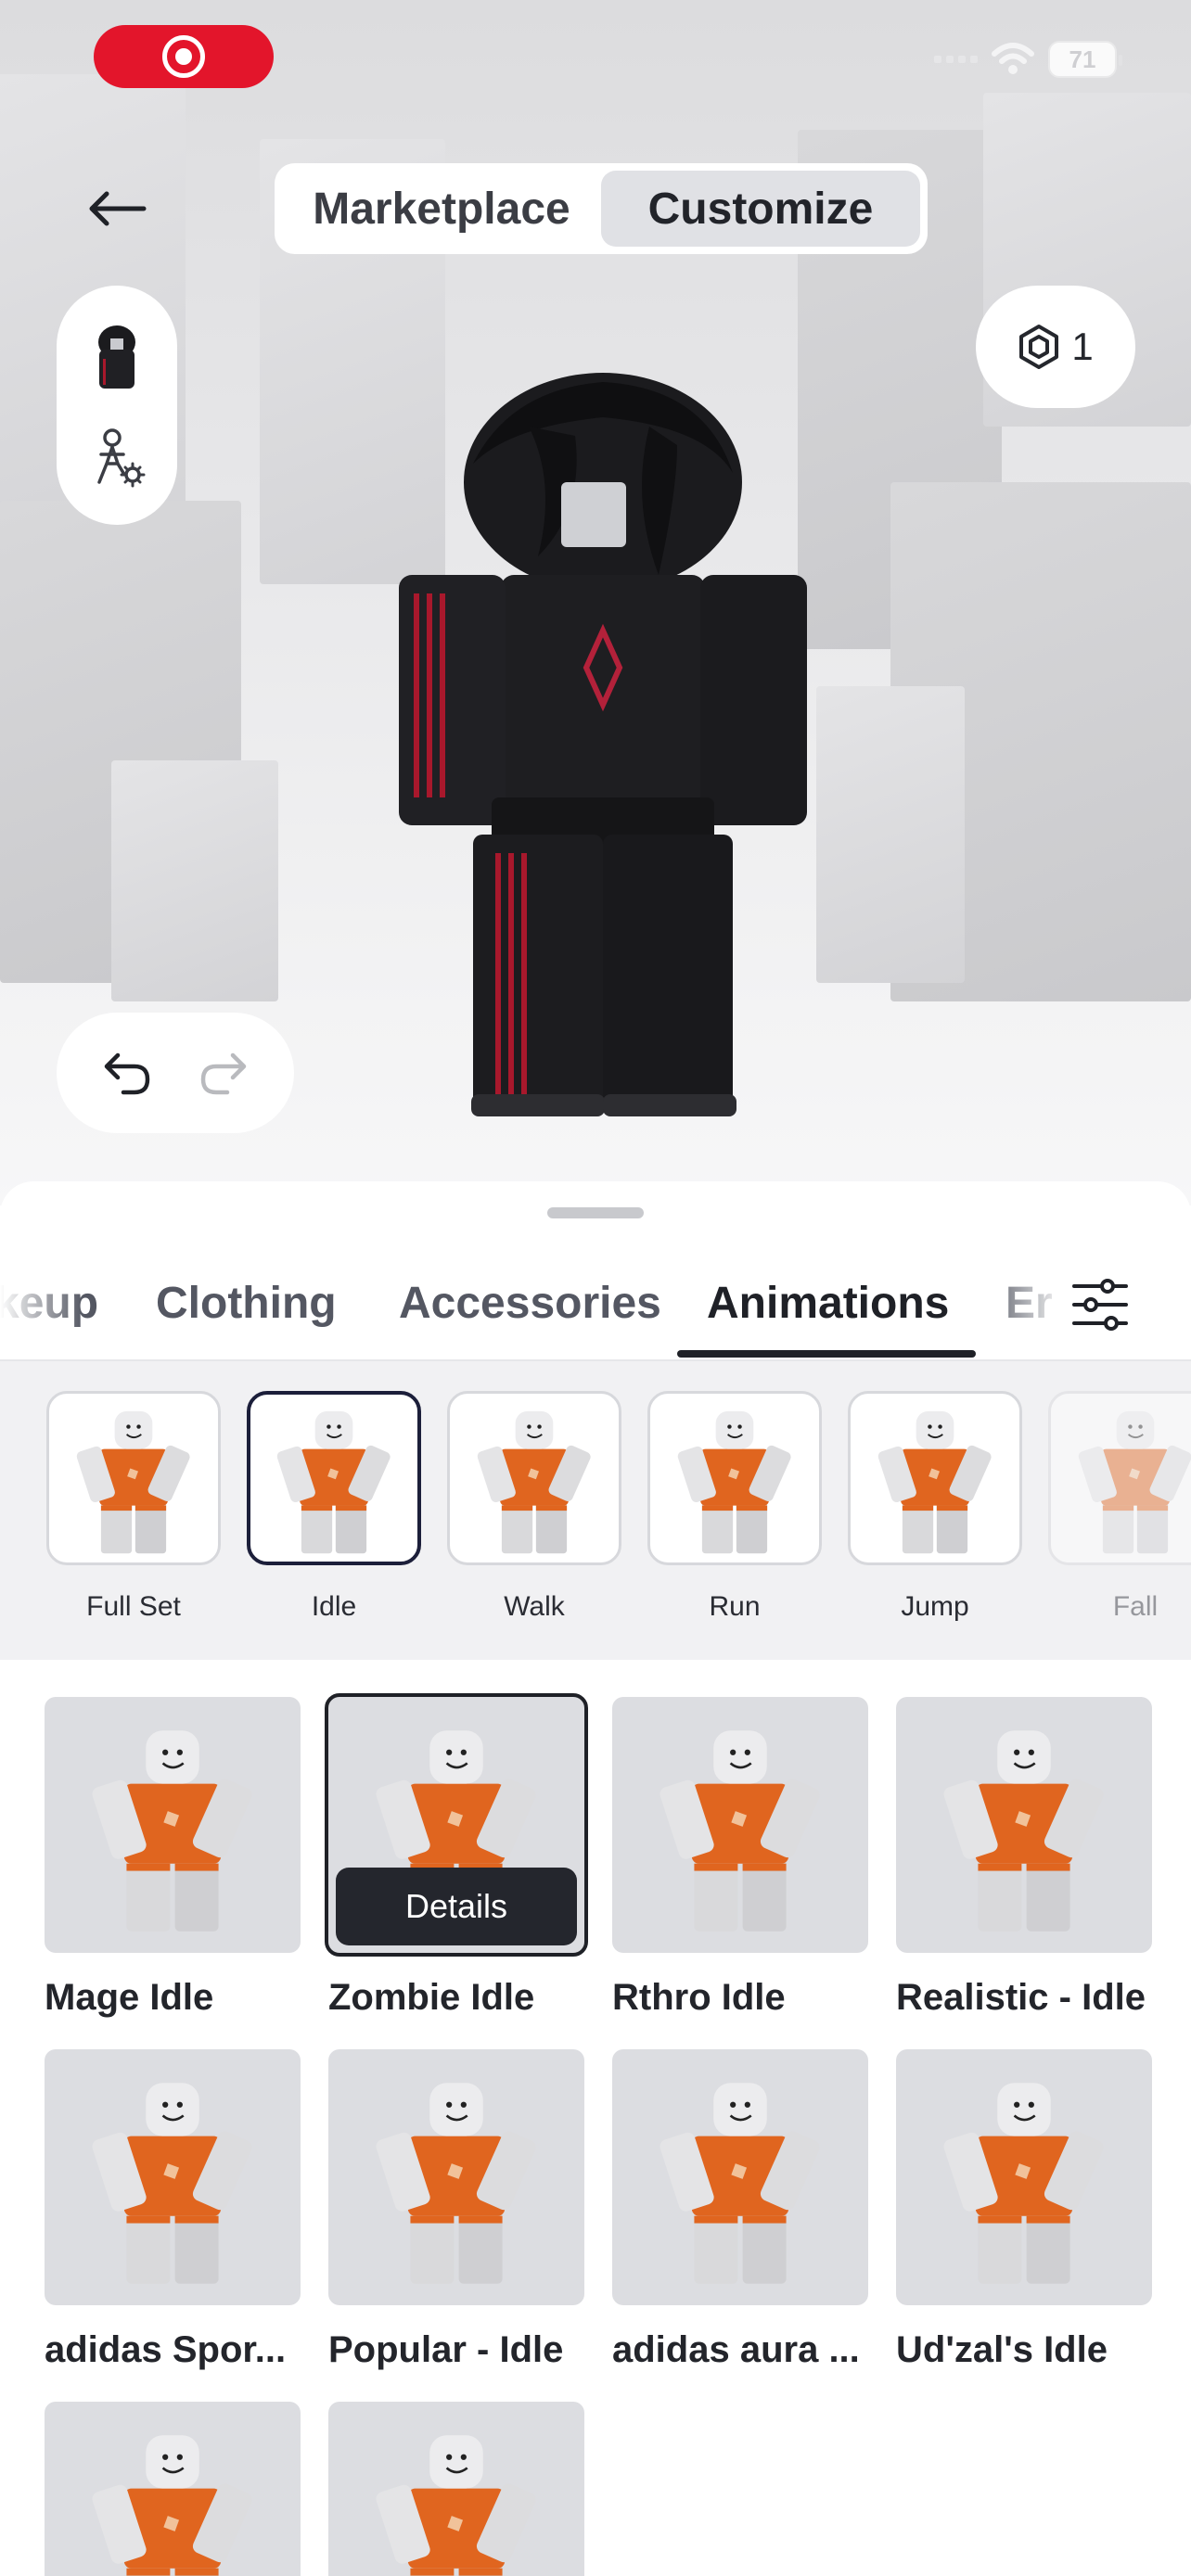 The image size is (1191, 2576). I want to click on screen-recording-indicator, so click(184, 56).